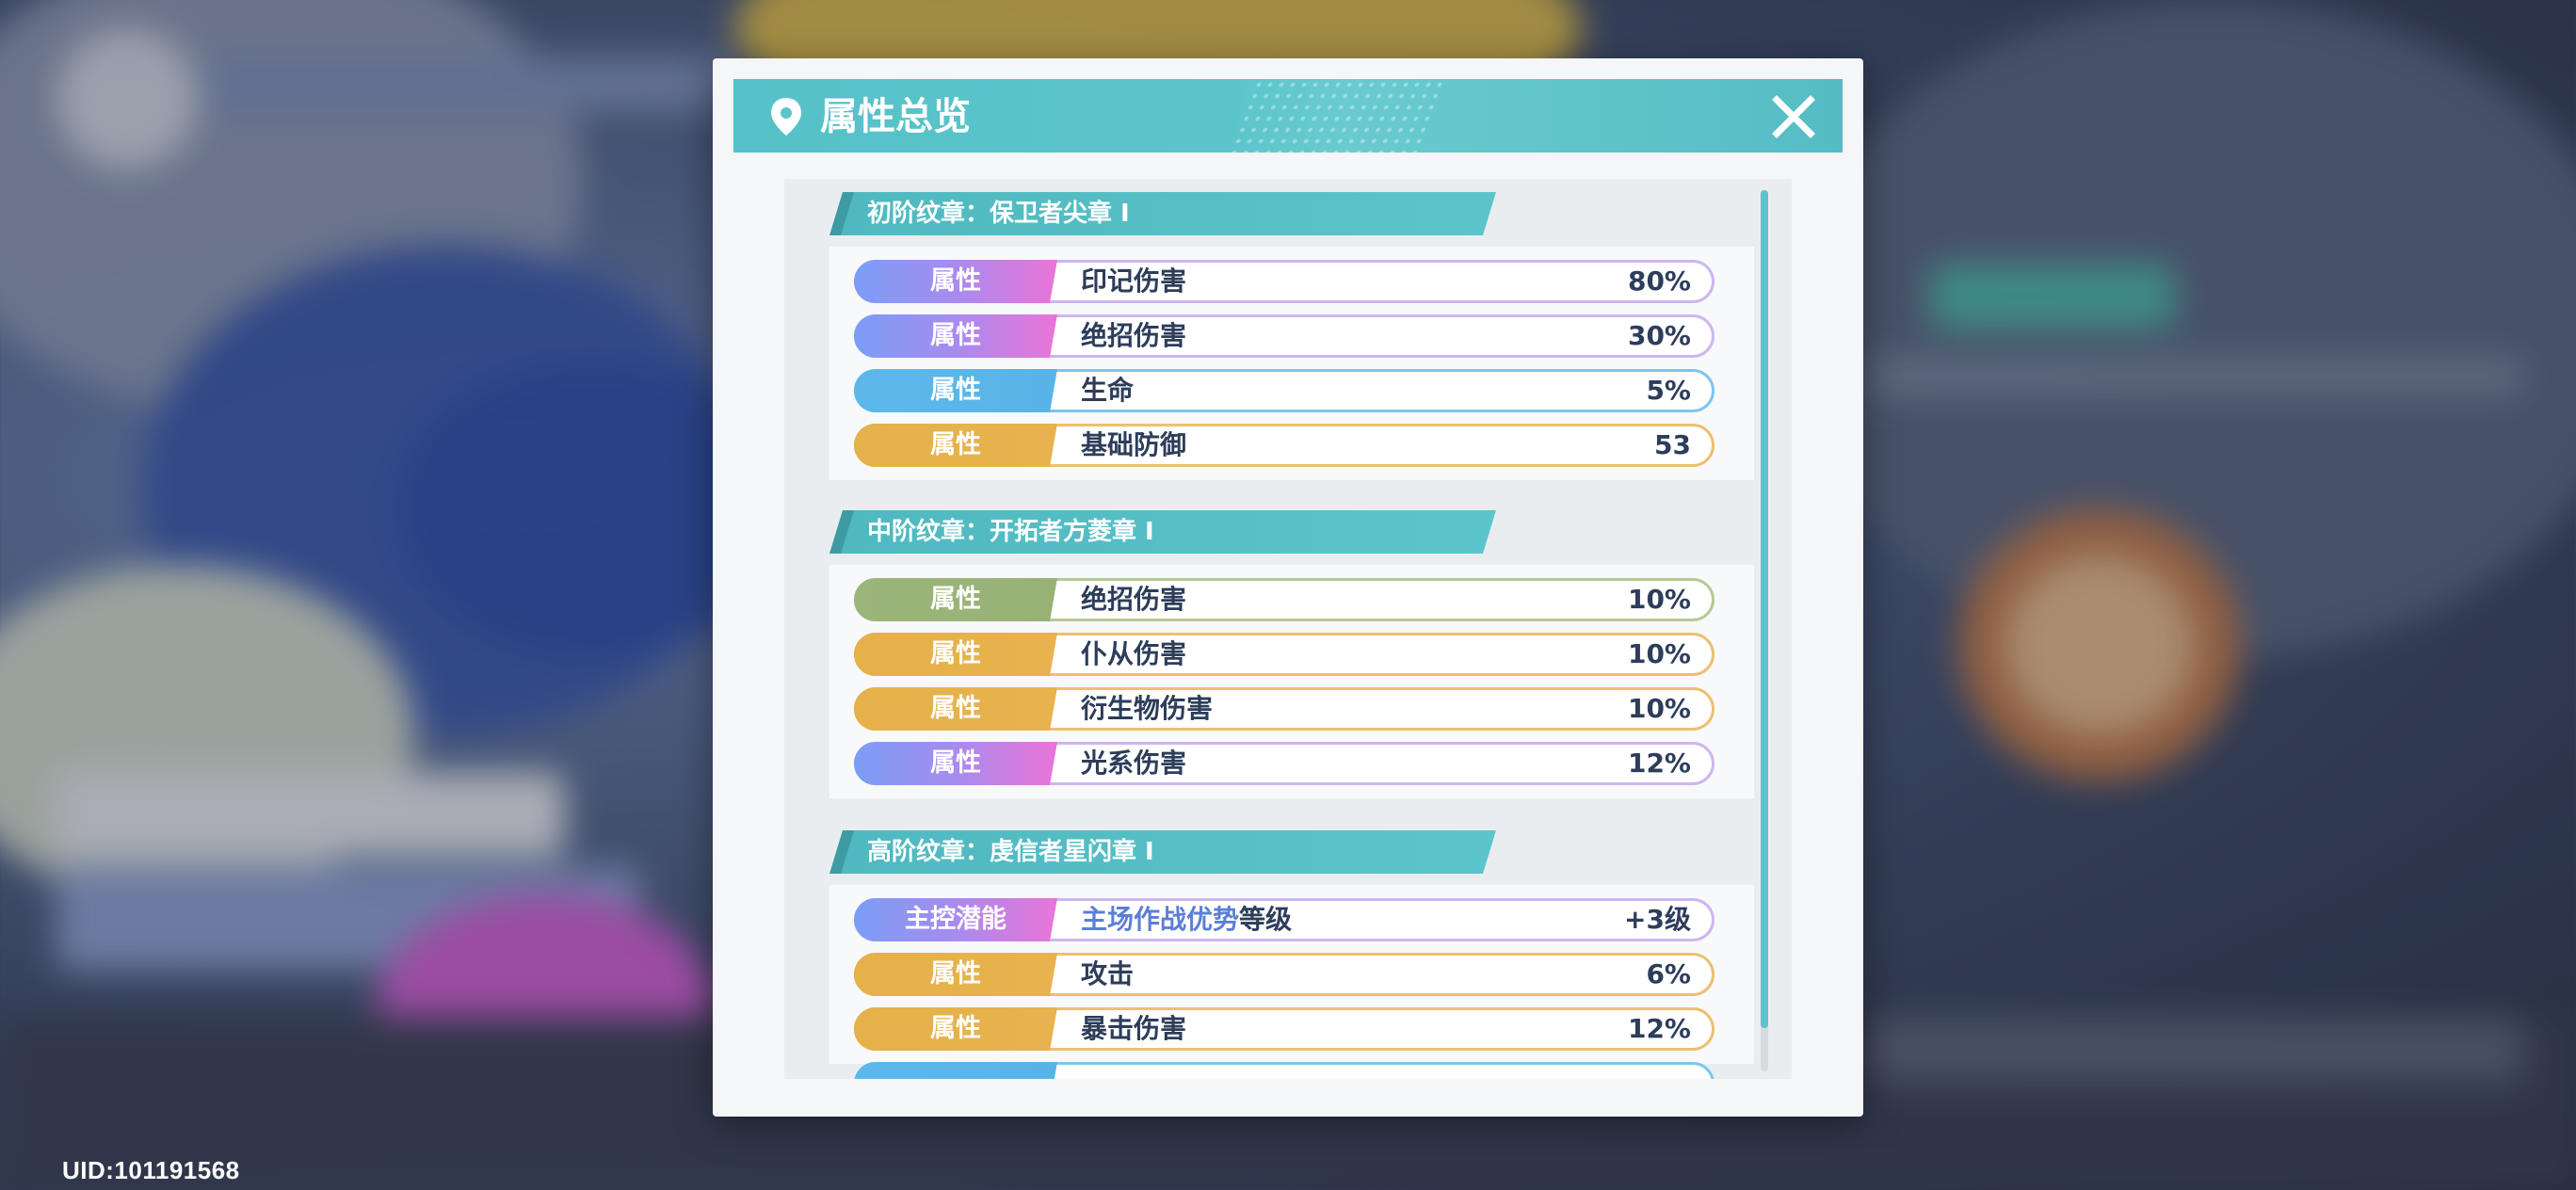 This screenshot has width=2576, height=1190. What do you see at coordinates (1134, 1028) in the screenshot?
I see `attribute-name: 暴击伤害` at bounding box center [1134, 1028].